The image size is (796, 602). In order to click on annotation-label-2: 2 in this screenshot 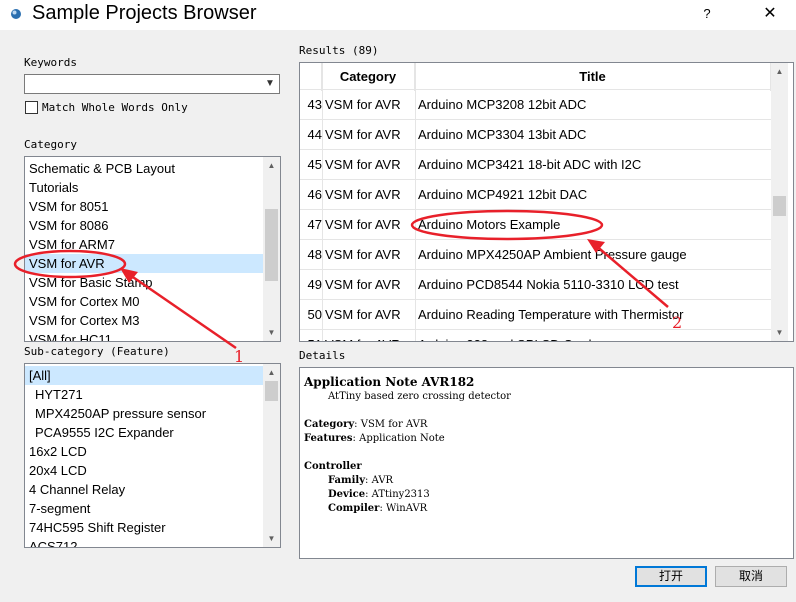, I will do `click(677, 322)`.